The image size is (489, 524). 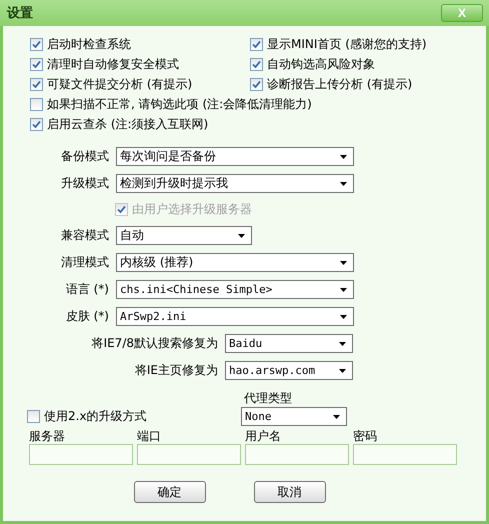 What do you see at coordinates (95, 416) in the screenshot?
I see `checkbox-label: 使用2.x的升级方式` at bounding box center [95, 416].